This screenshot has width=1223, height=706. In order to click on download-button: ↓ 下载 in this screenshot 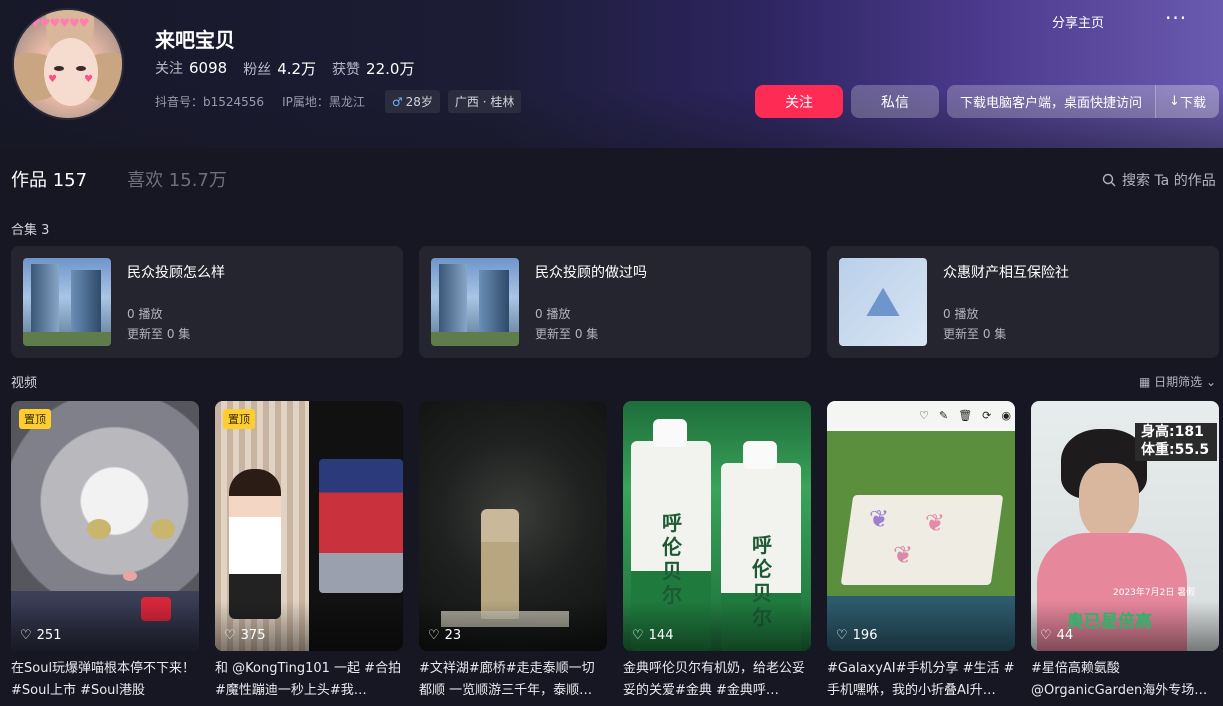, I will do `click(1187, 101)`.